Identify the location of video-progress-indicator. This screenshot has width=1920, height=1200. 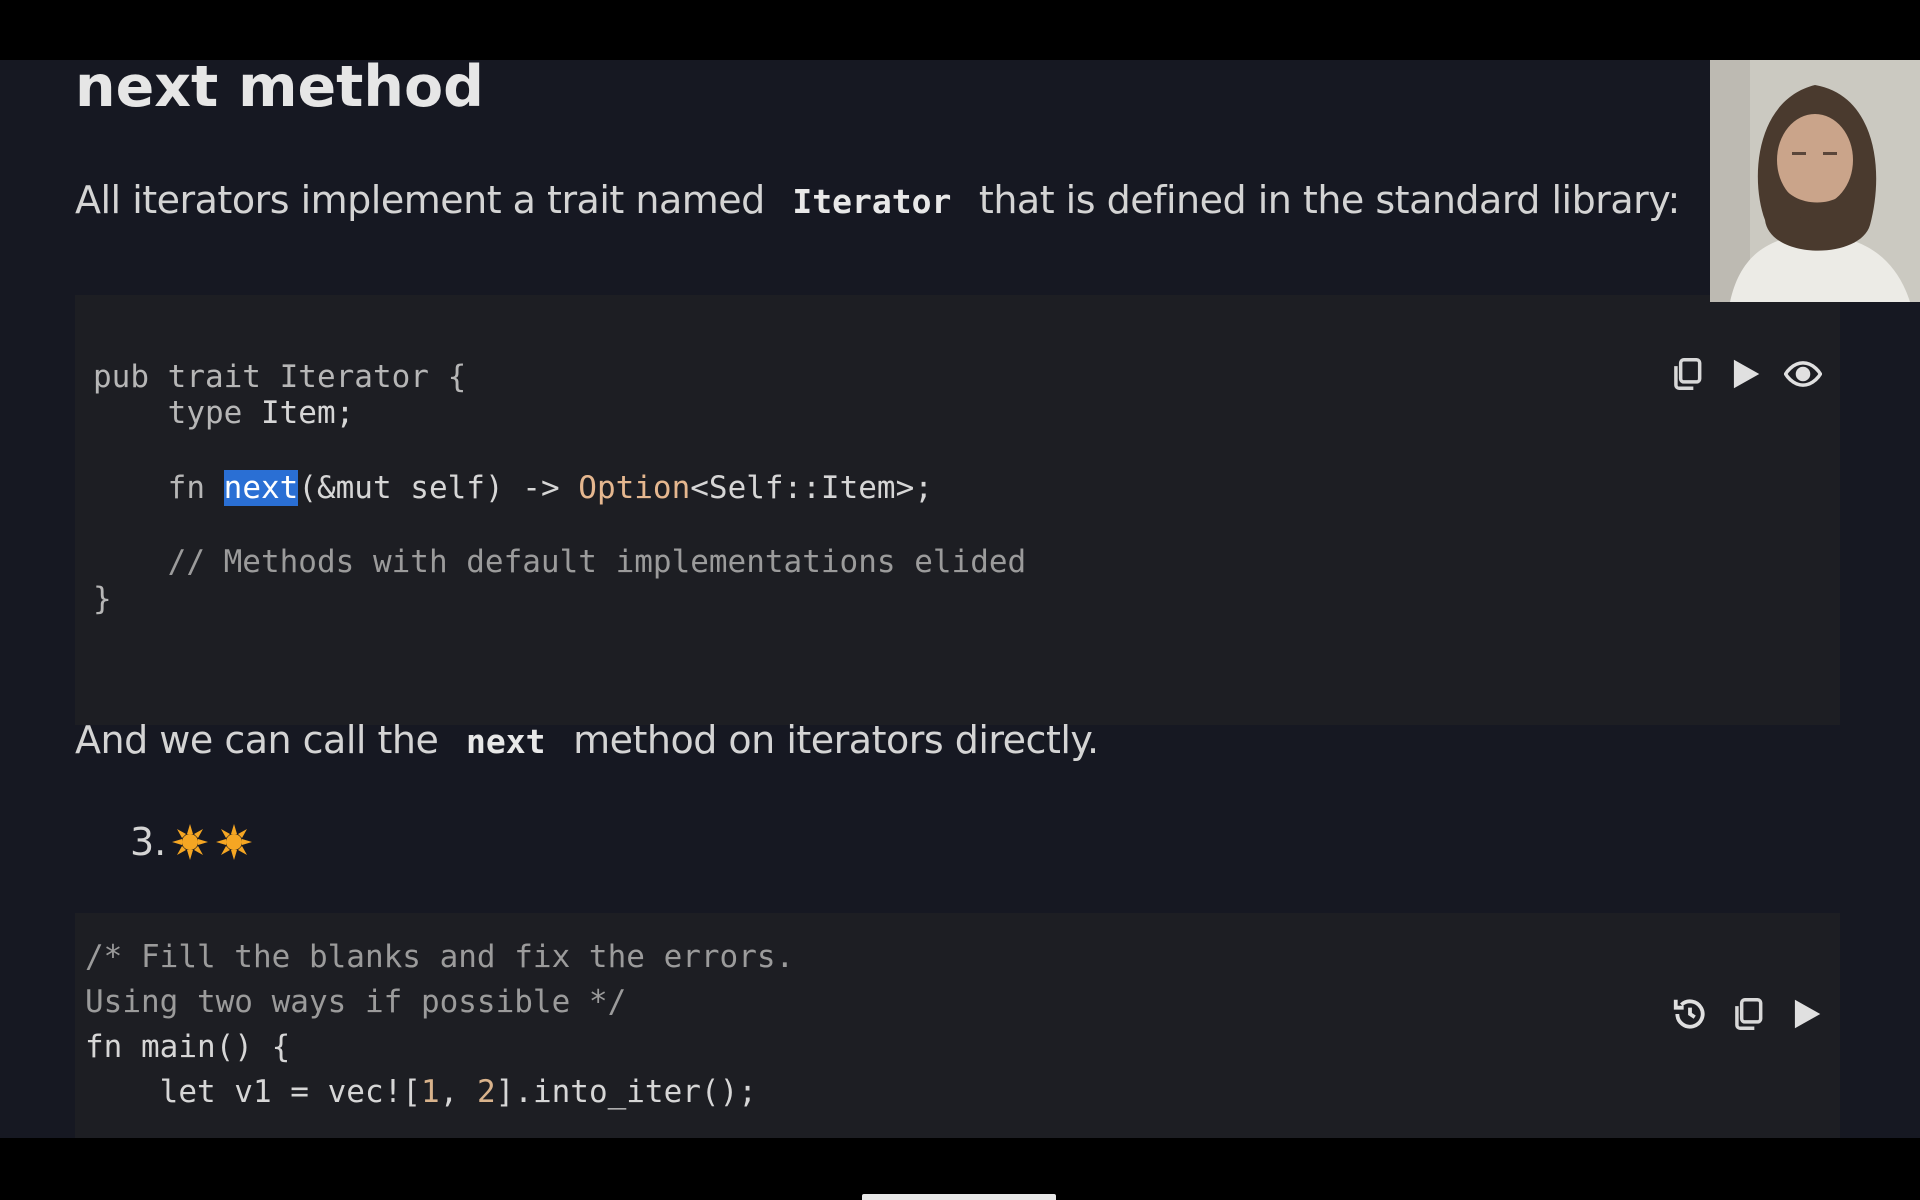
(959, 1197).